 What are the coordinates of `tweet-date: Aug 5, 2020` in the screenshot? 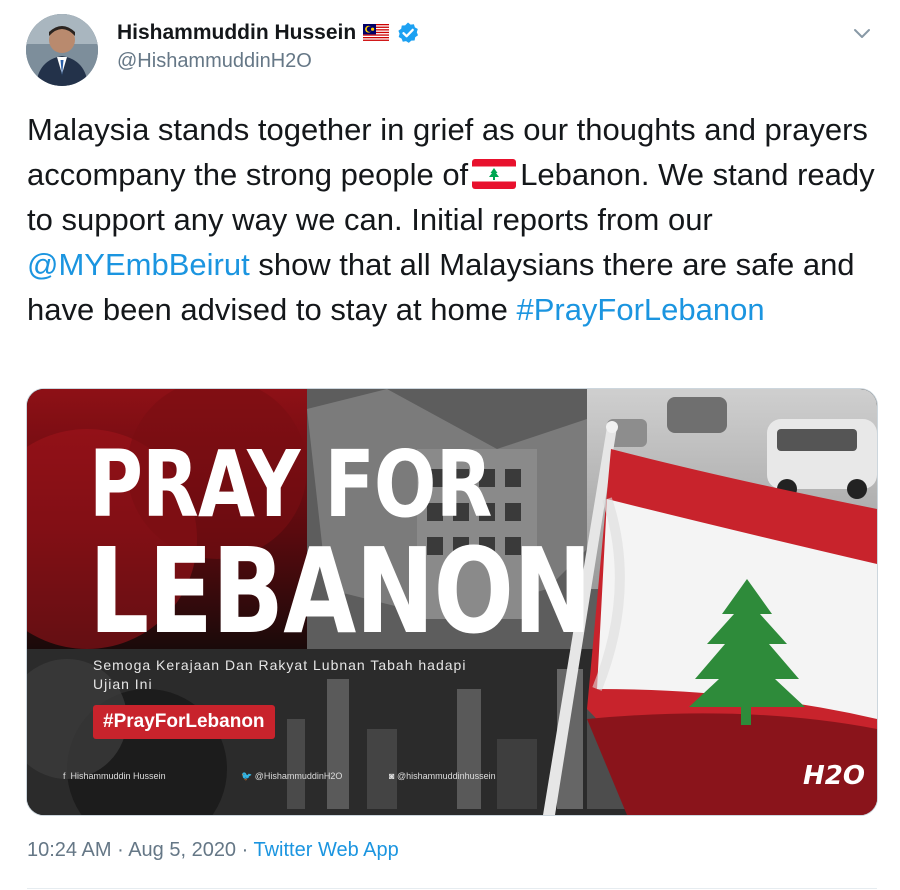 It's located at (182, 850).